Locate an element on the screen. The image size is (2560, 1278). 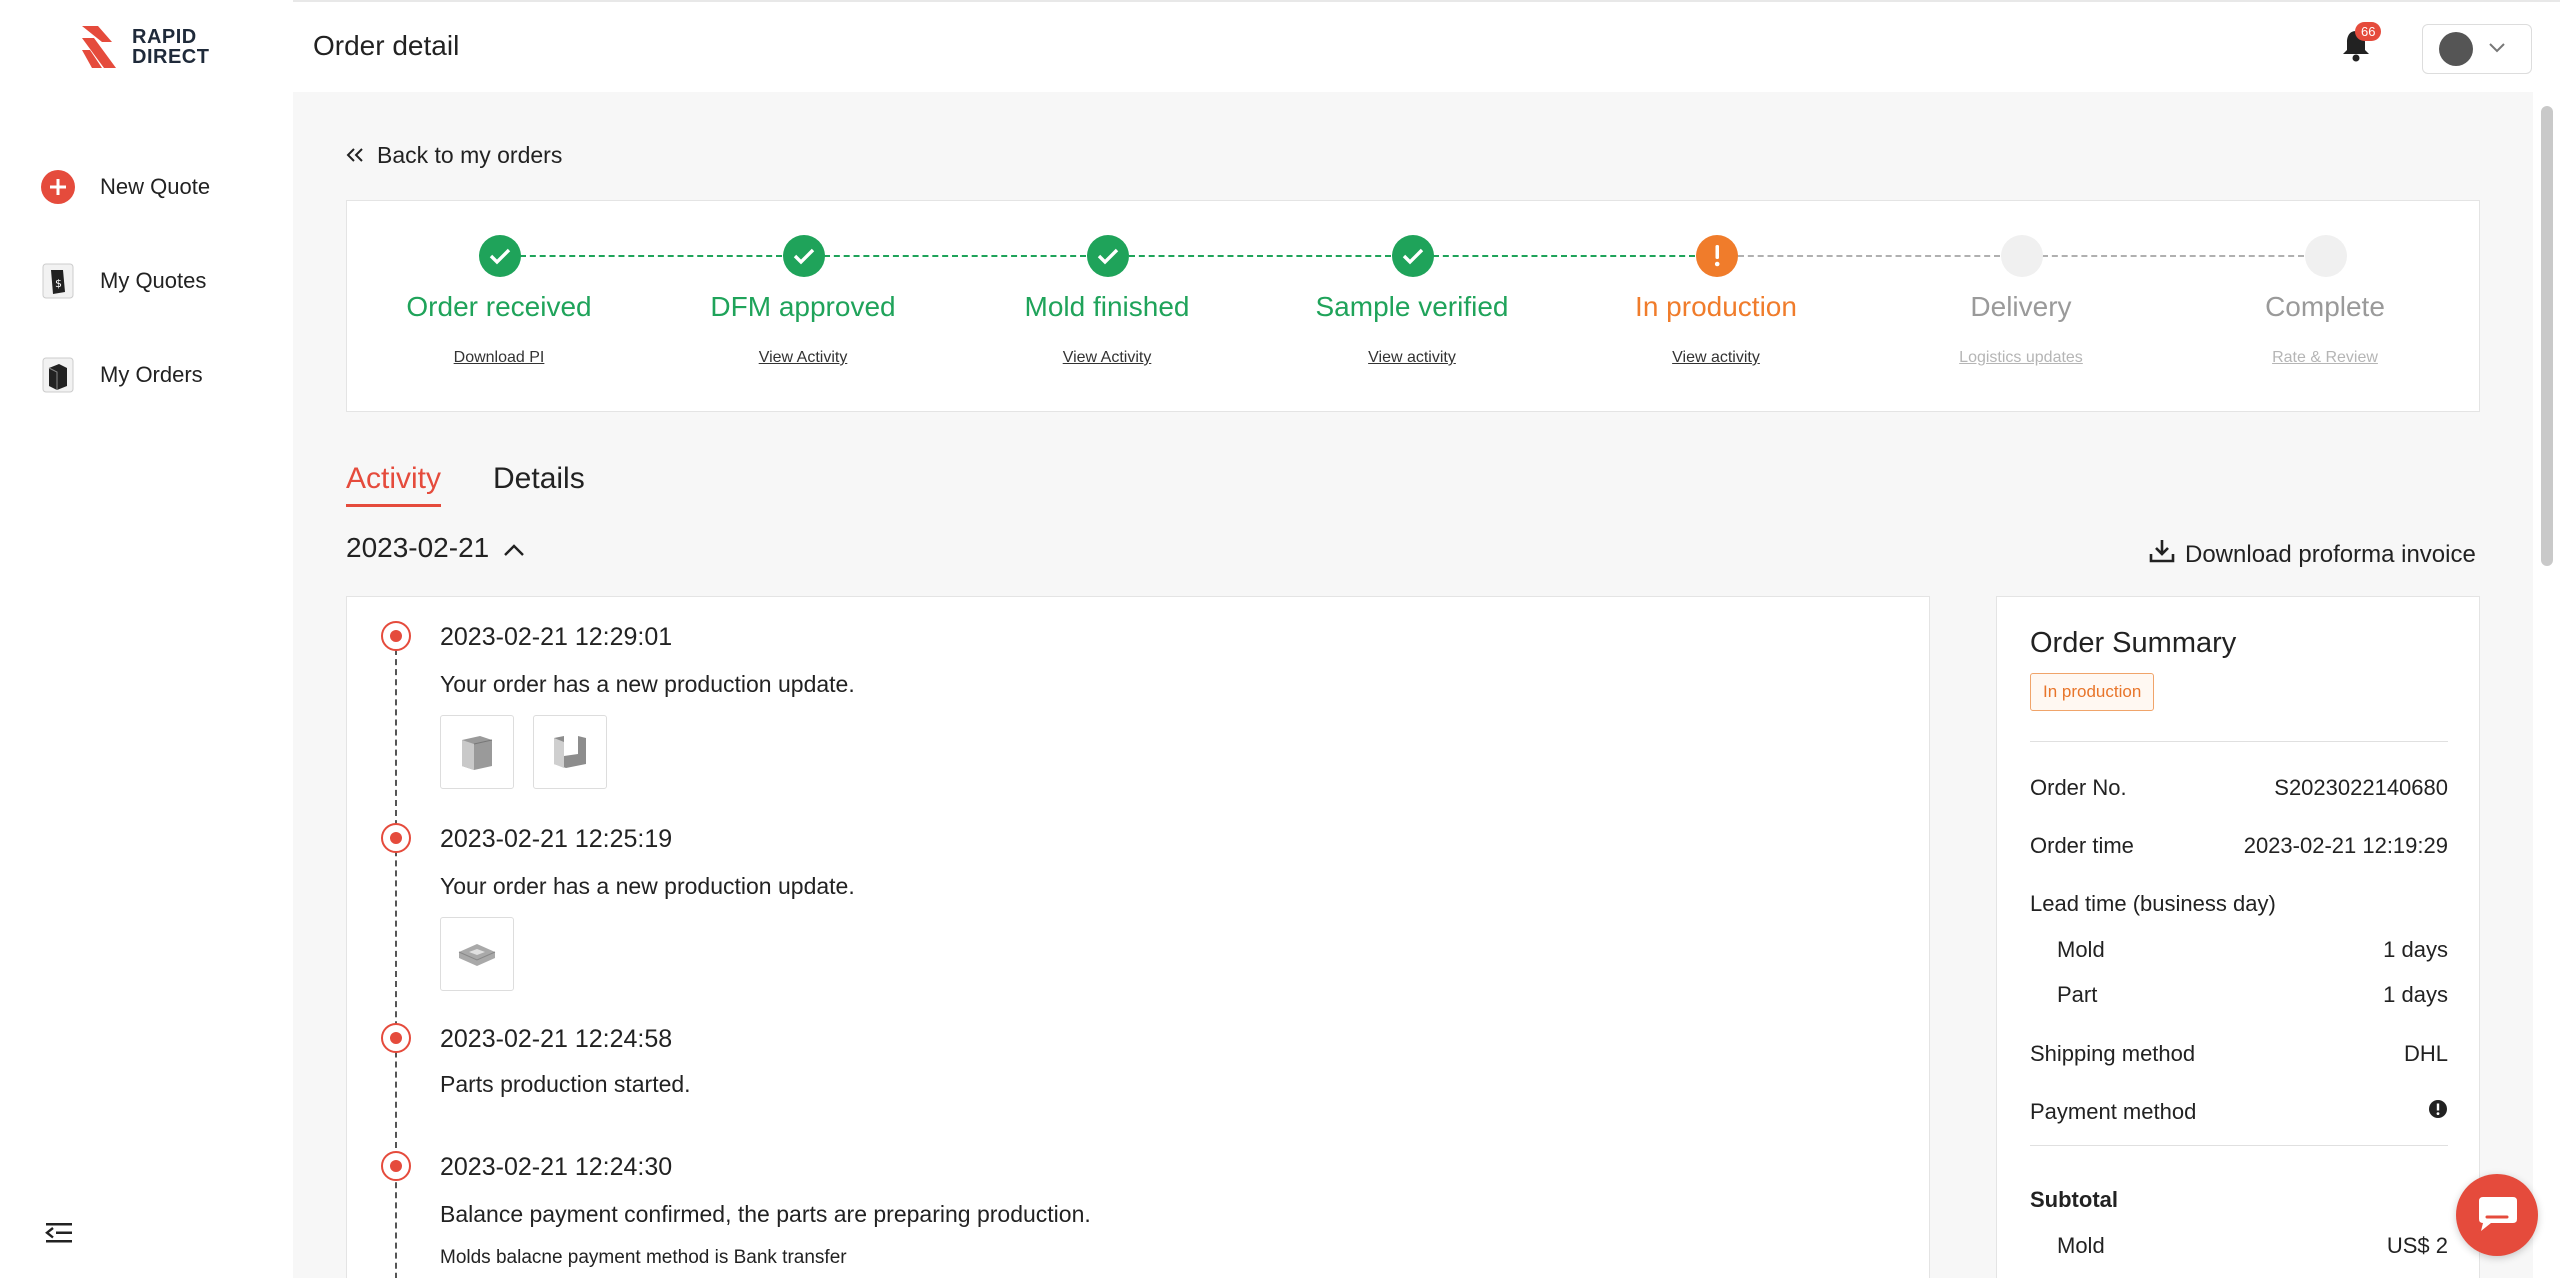
user-menu is located at coordinates (2477, 49).